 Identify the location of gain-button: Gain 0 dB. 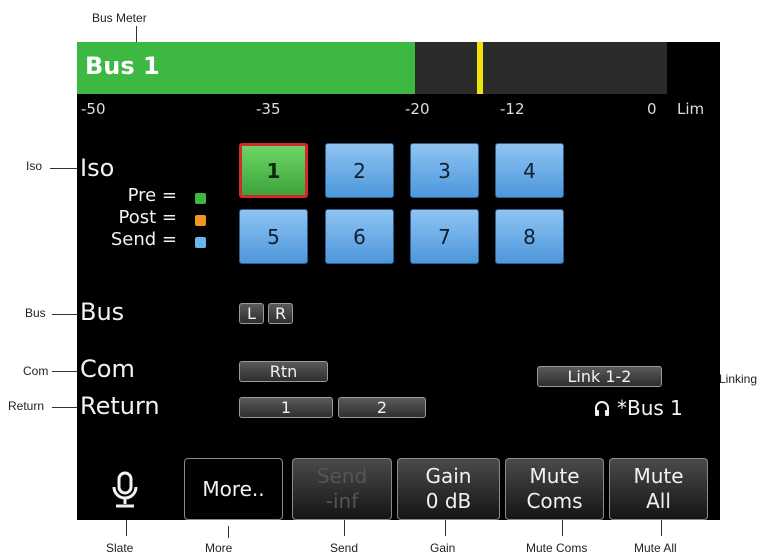
(448, 489).